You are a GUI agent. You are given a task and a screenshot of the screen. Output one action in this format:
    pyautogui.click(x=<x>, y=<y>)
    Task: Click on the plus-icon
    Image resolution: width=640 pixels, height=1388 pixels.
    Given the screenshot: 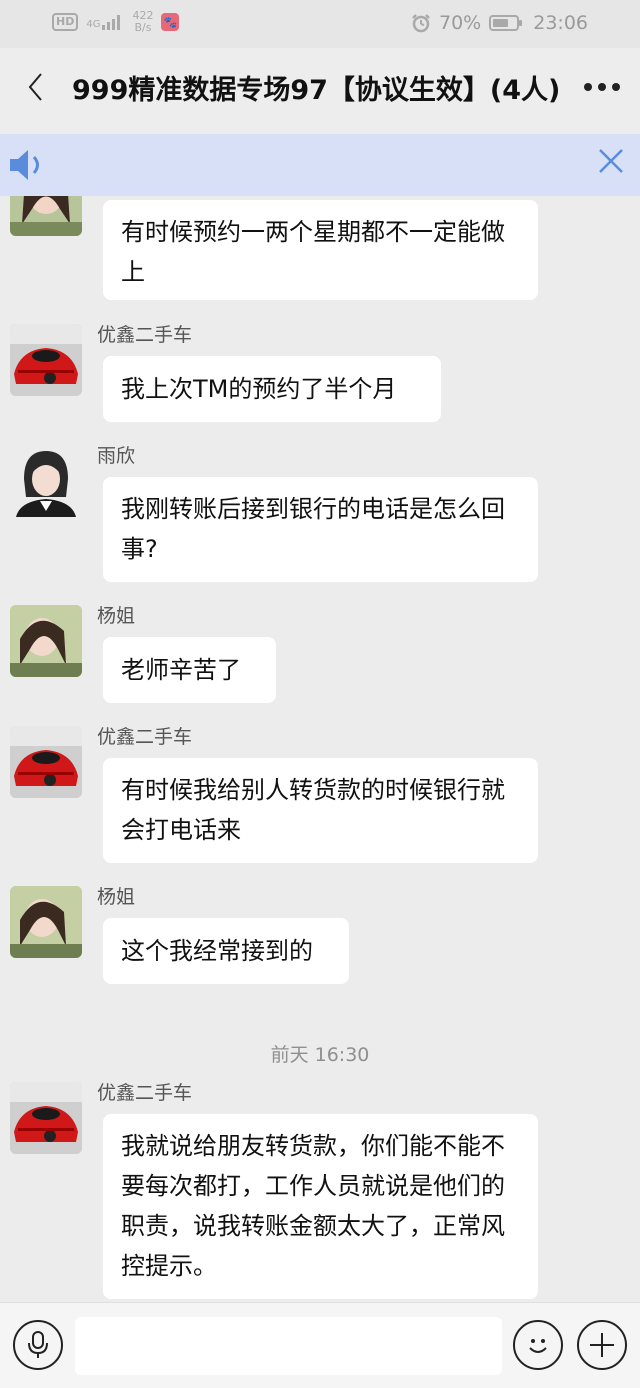 What is the action you would take?
    pyautogui.click(x=602, y=1345)
    